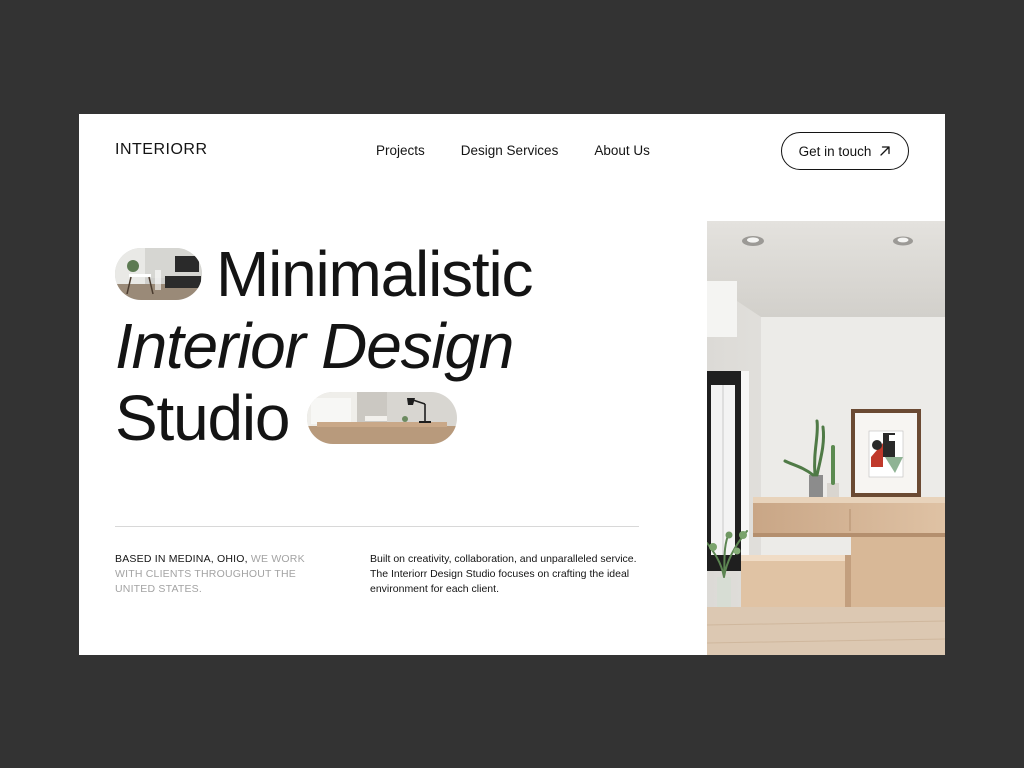 This screenshot has width=1024, height=768. I want to click on living-room-thumbnail, so click(158, 274).